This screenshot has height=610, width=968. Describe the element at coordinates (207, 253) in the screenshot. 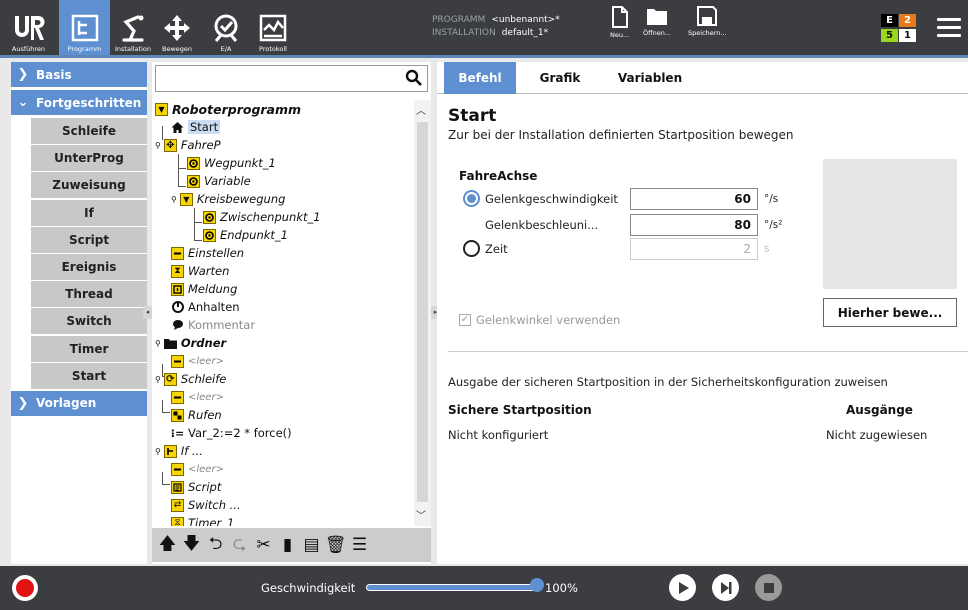

I see `tree-node-set: Einstellen` at that location.